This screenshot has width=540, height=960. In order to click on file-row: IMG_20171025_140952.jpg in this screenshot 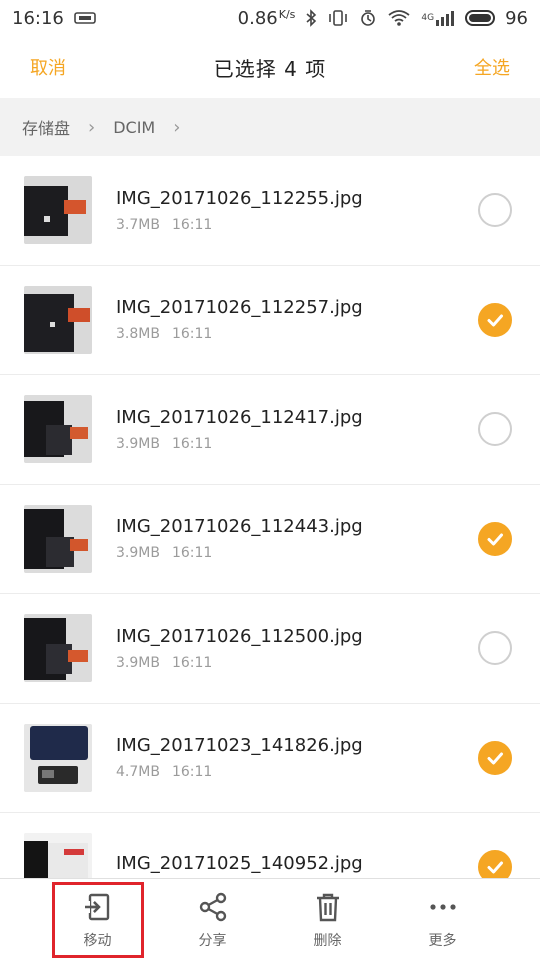, I will do `click(270, 845)`.